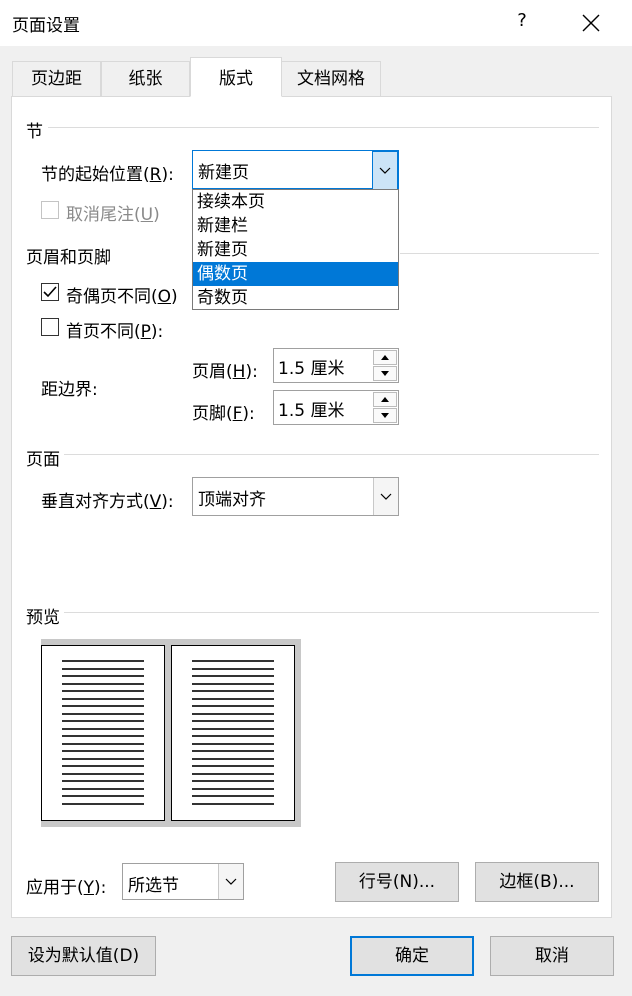  I want to click on tab-layout: 版式, so click(236, 77).